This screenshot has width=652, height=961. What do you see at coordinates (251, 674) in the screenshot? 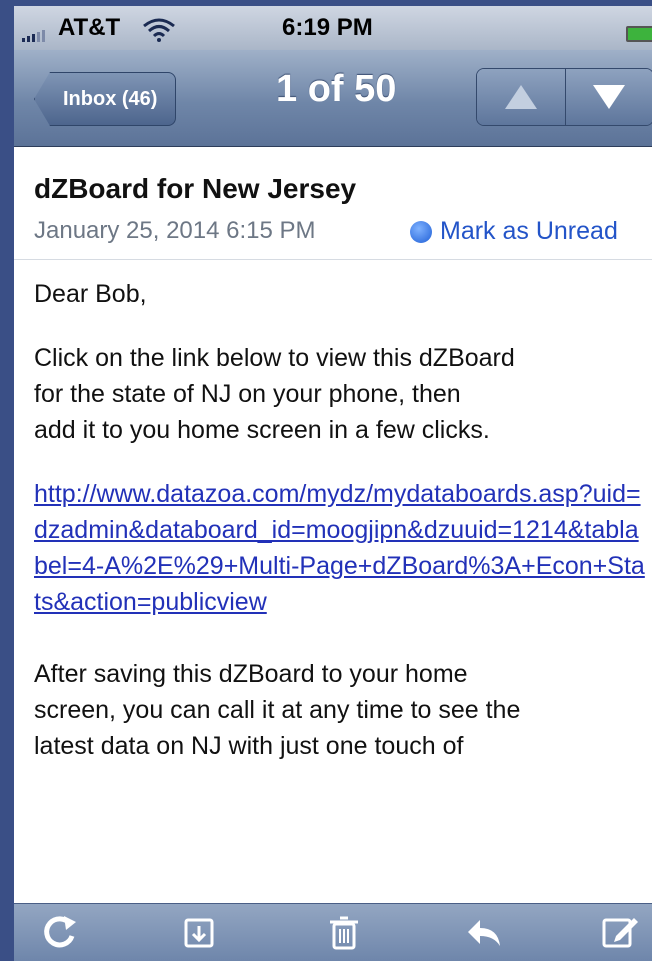
I see `paragraph-line: After saving this dZBoard to your home` at bounding box center [251, 674].